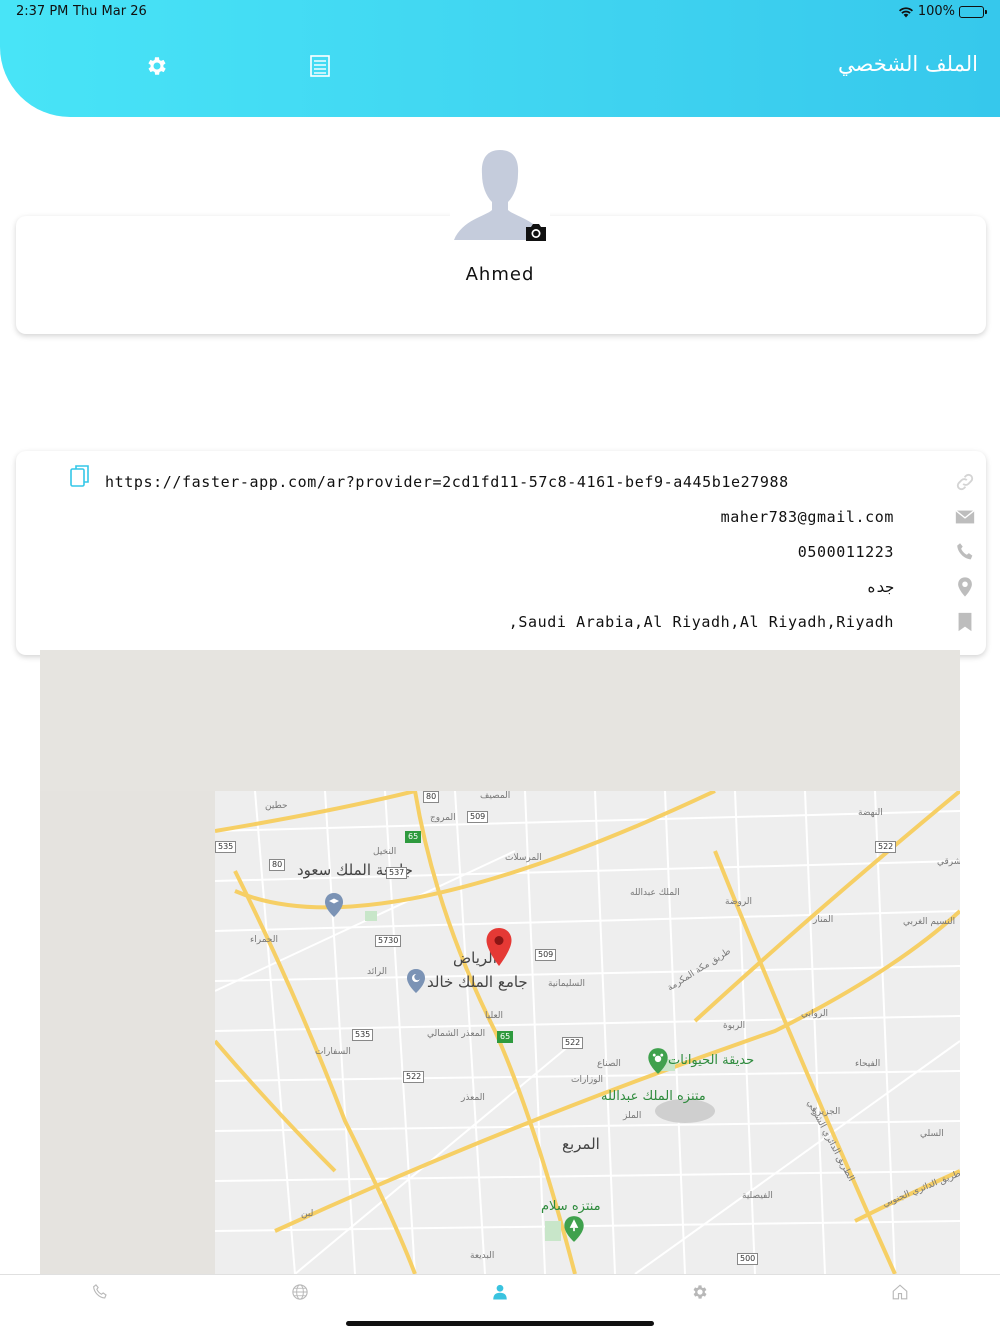 This screenshot has height=1334, width=1000. What do you see at coordinates (501, 622) in the screenshot?
I see `info-row-address: ,Saudi Arabia,Al Riyadh,Al Riyadh,Riyadh` at bounding box center [501, 622].